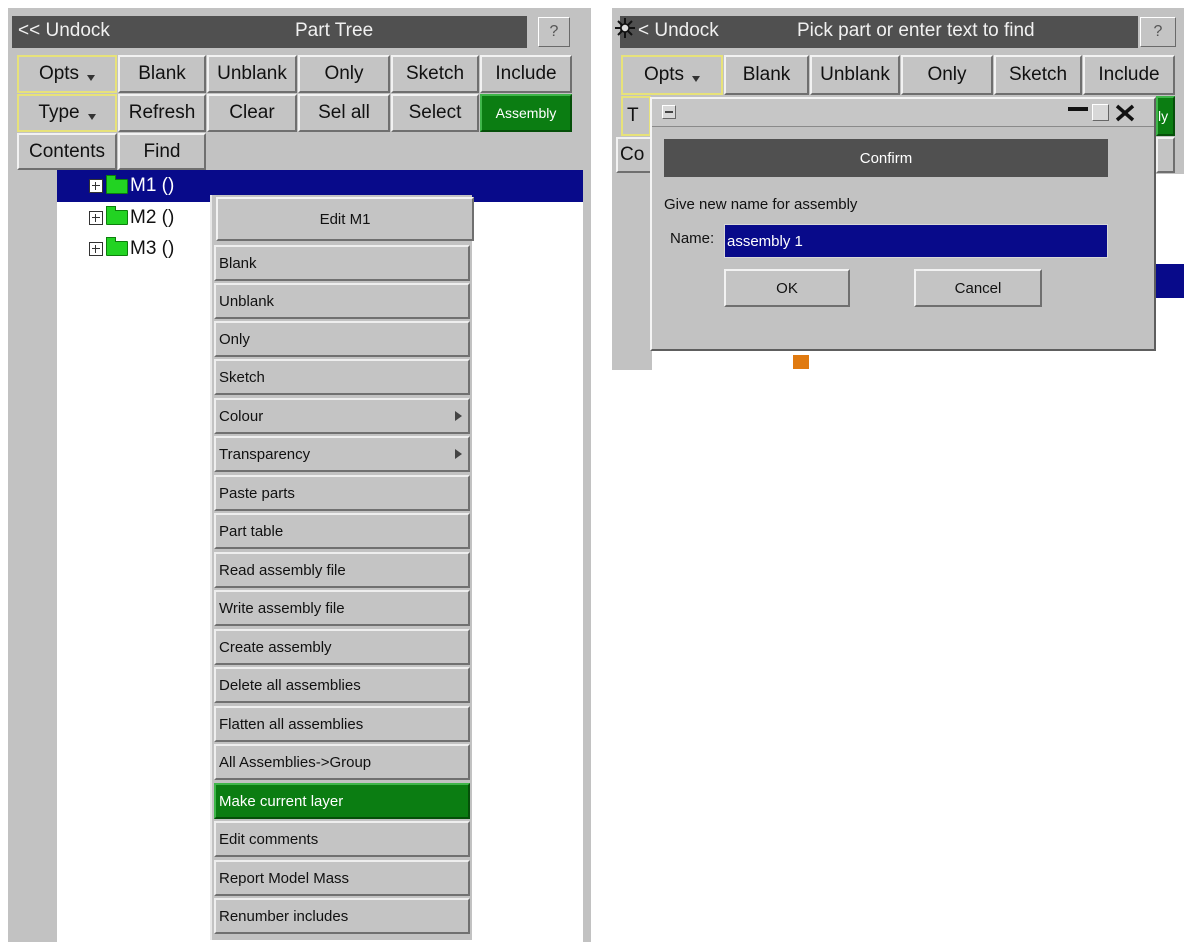 The image size is (1186, 942). Describe the element at coordinates (342, 377) in the screenshot. I see `menu-item-sketch: Sketch` at that location.